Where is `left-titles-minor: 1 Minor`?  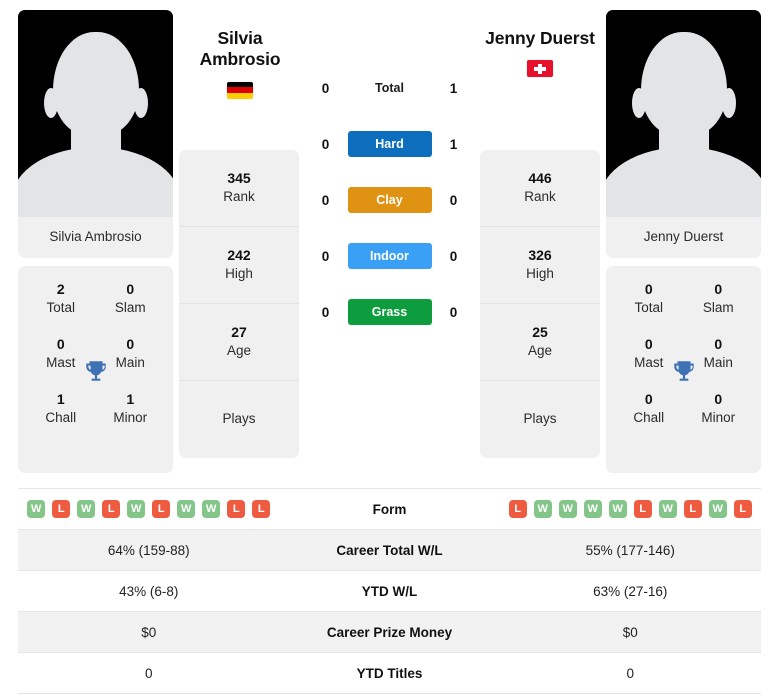 left-titles-minor: 1 Minor is located at coordinates (131, 408).